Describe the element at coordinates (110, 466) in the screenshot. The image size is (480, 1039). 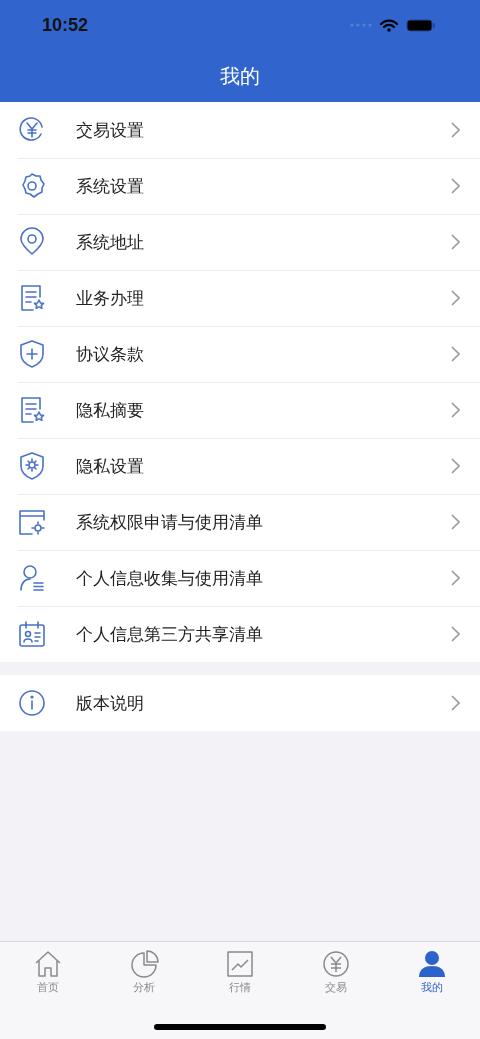
I see `menu-label: 隐私设置` at that location.